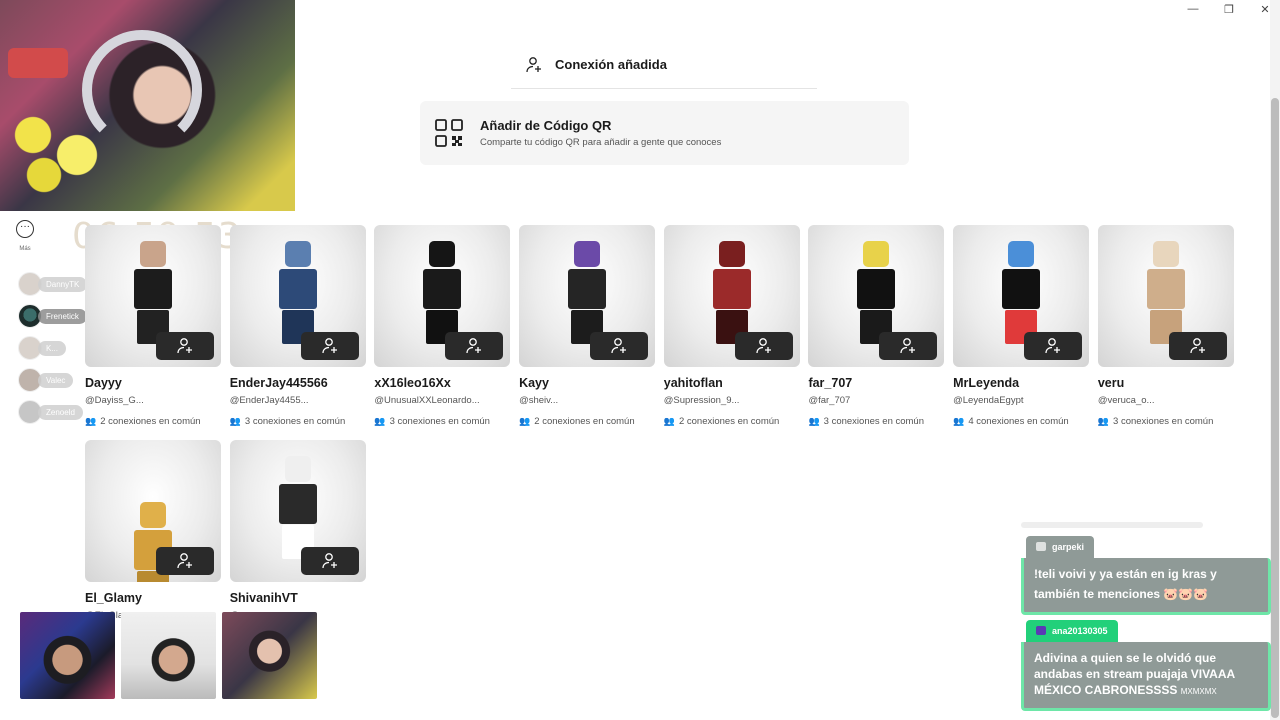 This screenshot has width=1280, height=720. Describe the element at coordinates (298, 598) in the screenshot. I see `user-display-name: ShivanihVT` at that location.